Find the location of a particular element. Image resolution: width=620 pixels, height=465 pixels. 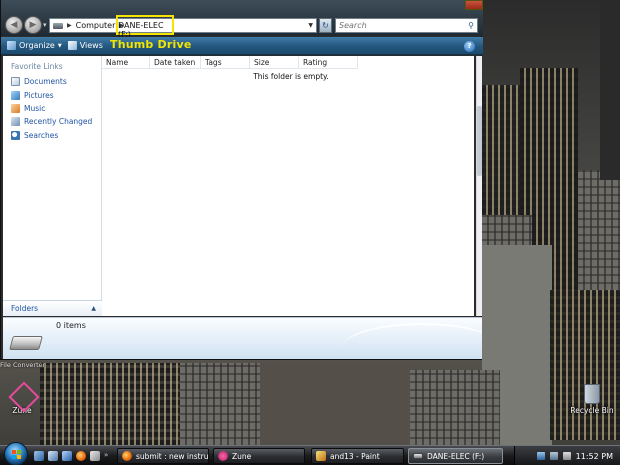

empty-folder-message: This folder is empty. is located at coordinates (291, 76).